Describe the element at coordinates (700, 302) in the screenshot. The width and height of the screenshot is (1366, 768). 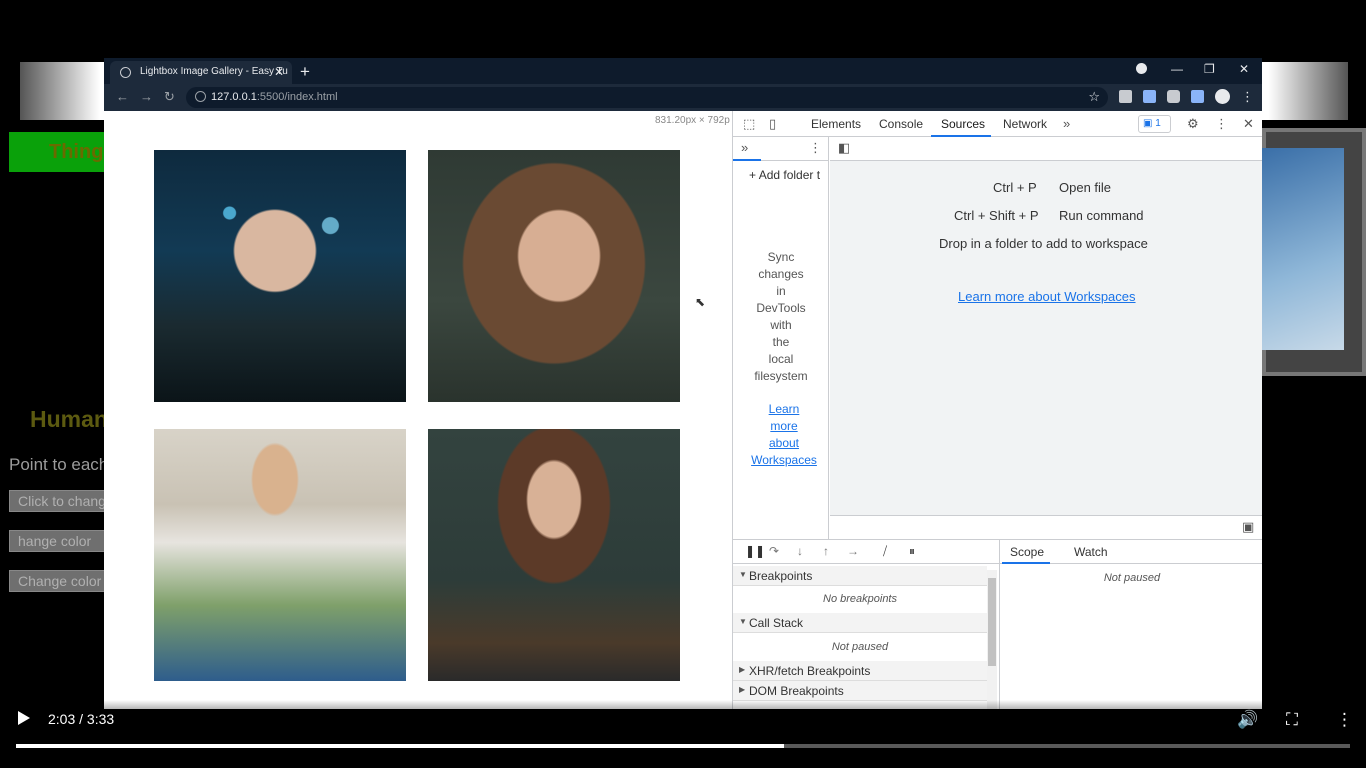
I see `mouse-cursor-icon: ⬉` at that location.